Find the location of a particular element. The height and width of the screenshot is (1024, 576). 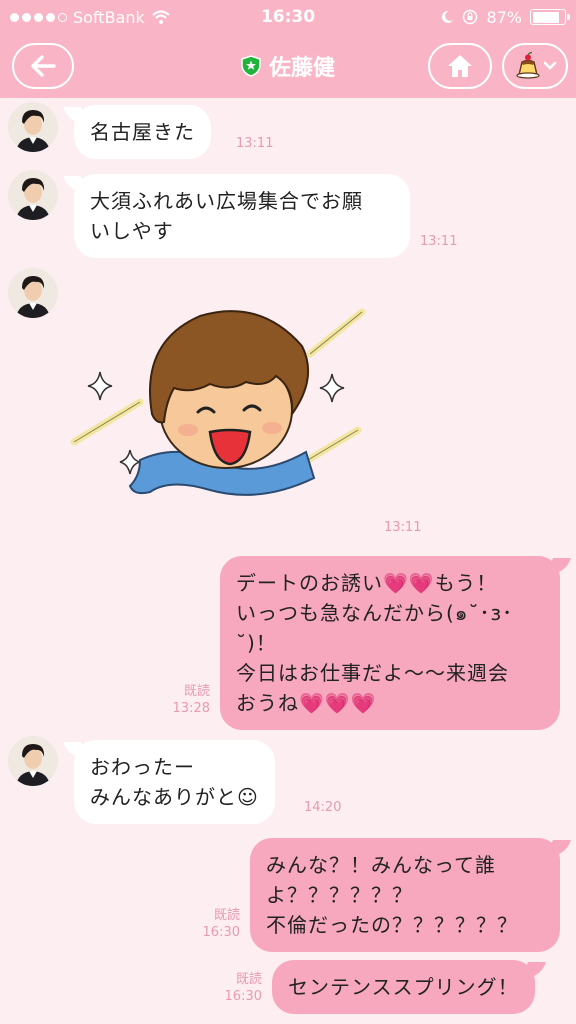

chat-header: 佐藤健 is located at coordinates (288, 66).